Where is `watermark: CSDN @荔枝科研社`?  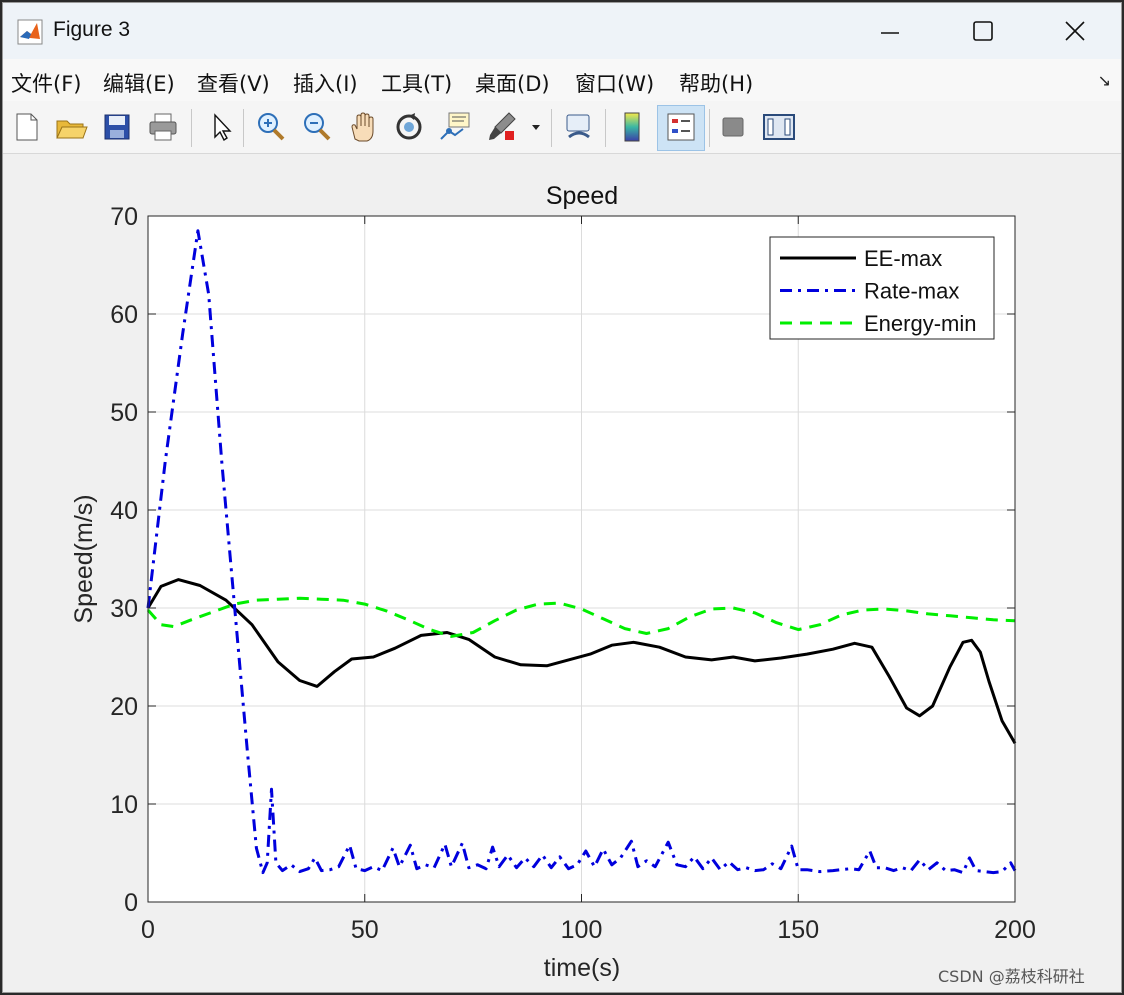
watermark: CSDN @荔枝科研社 is located at coordinates (1011, 976).